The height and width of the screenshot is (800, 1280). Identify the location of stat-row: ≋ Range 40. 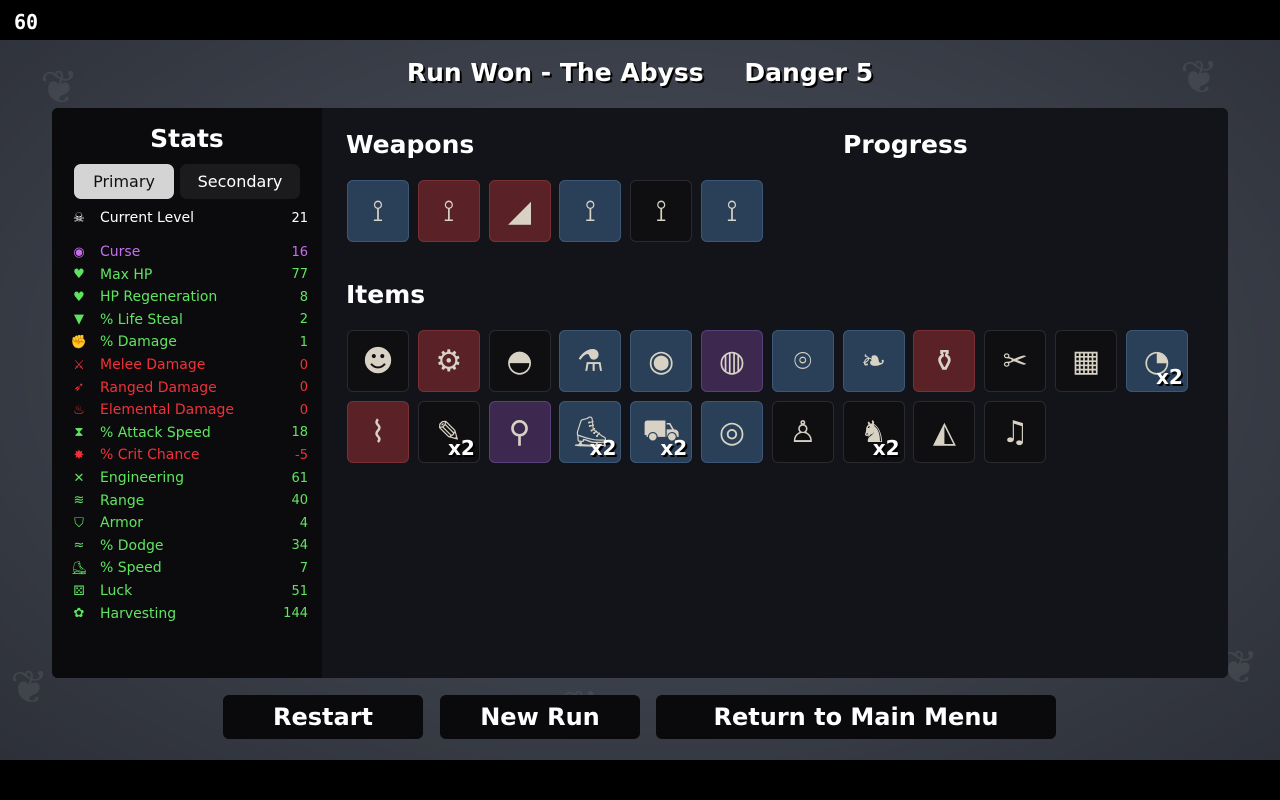
(189, 501).